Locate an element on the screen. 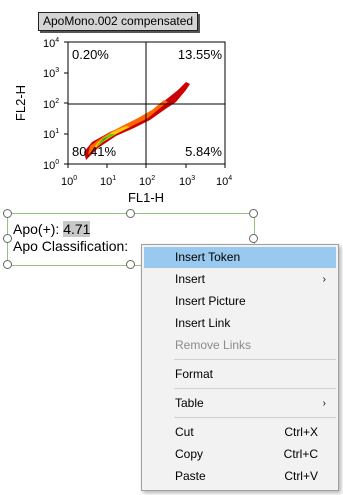  resize-handle-middle-right is located at coordinates (253, 238).